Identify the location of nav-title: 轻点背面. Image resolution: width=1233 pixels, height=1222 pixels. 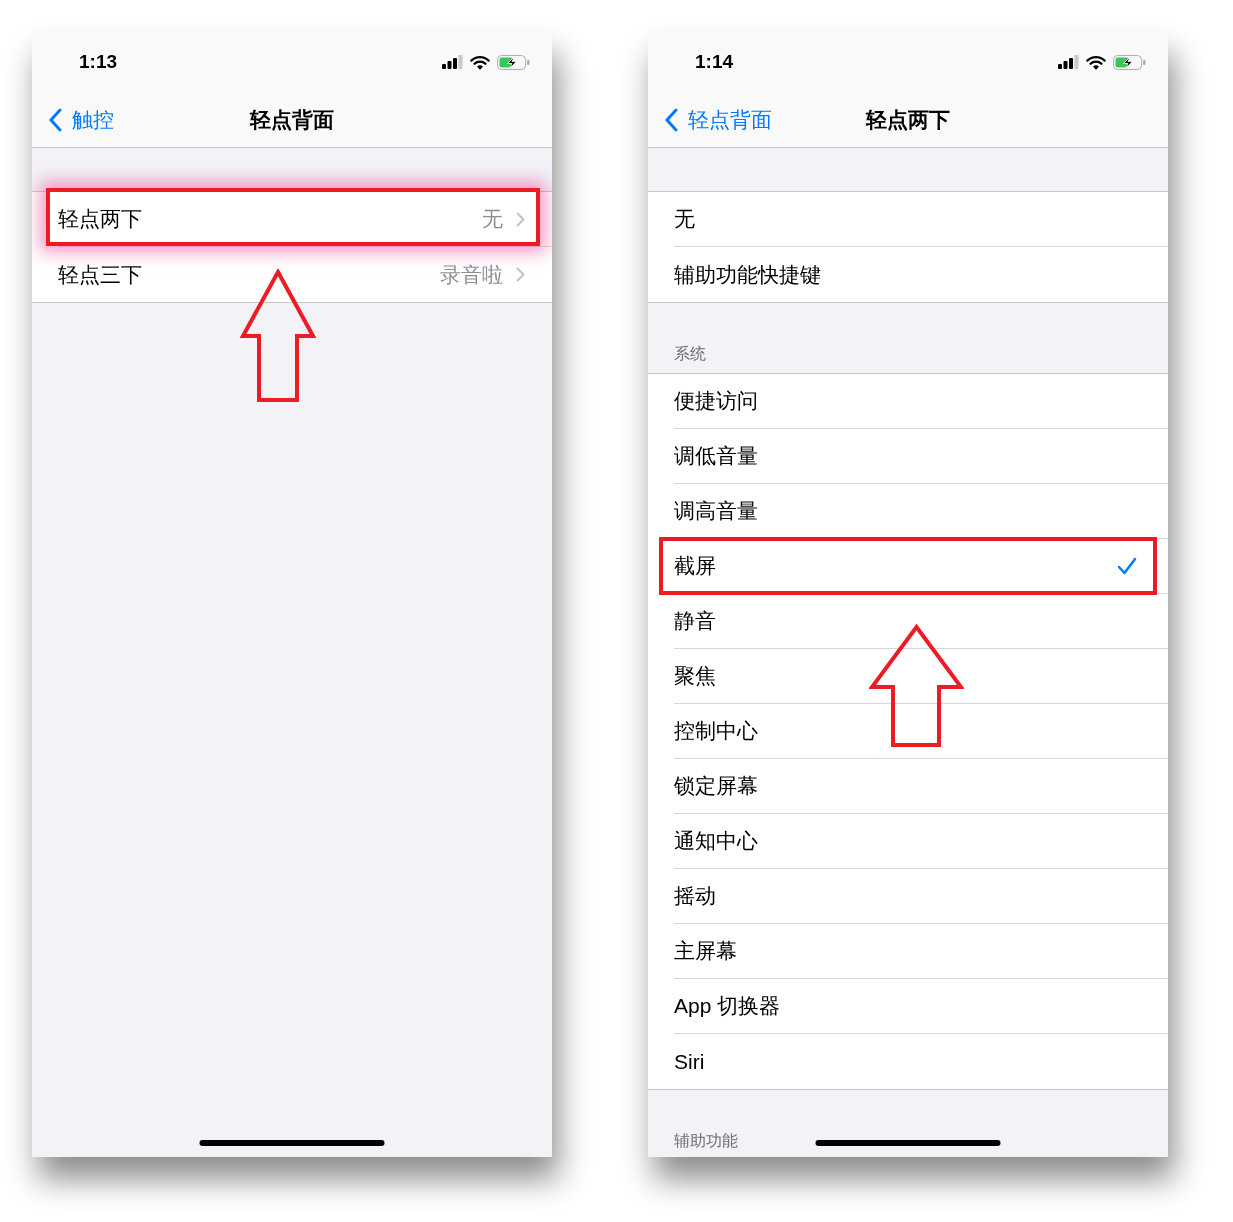
(292, 119).